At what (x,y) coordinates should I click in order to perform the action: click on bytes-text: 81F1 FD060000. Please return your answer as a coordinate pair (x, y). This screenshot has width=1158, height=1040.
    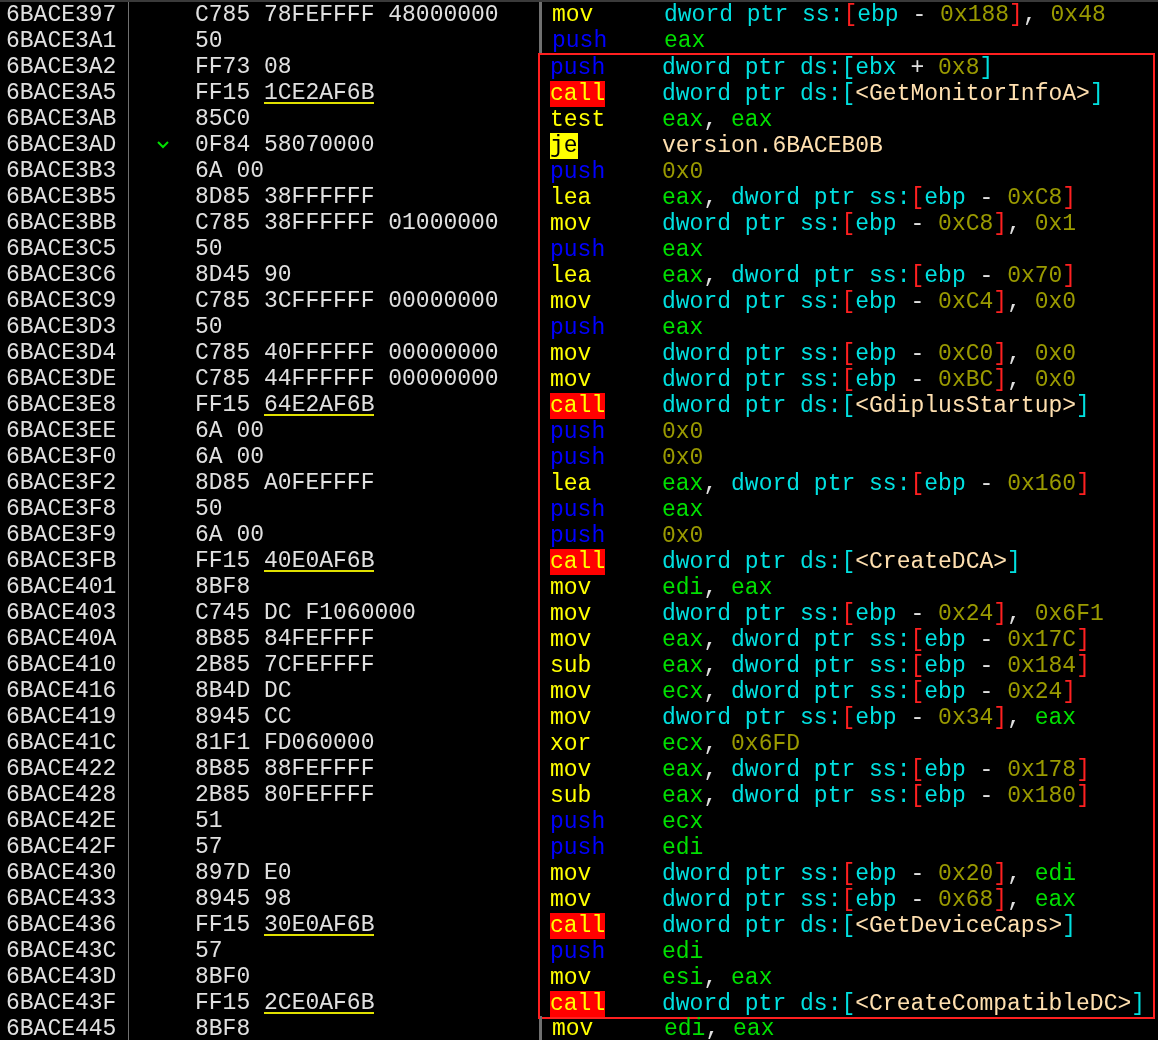
    Looking at the image, I should click on (285, 743).